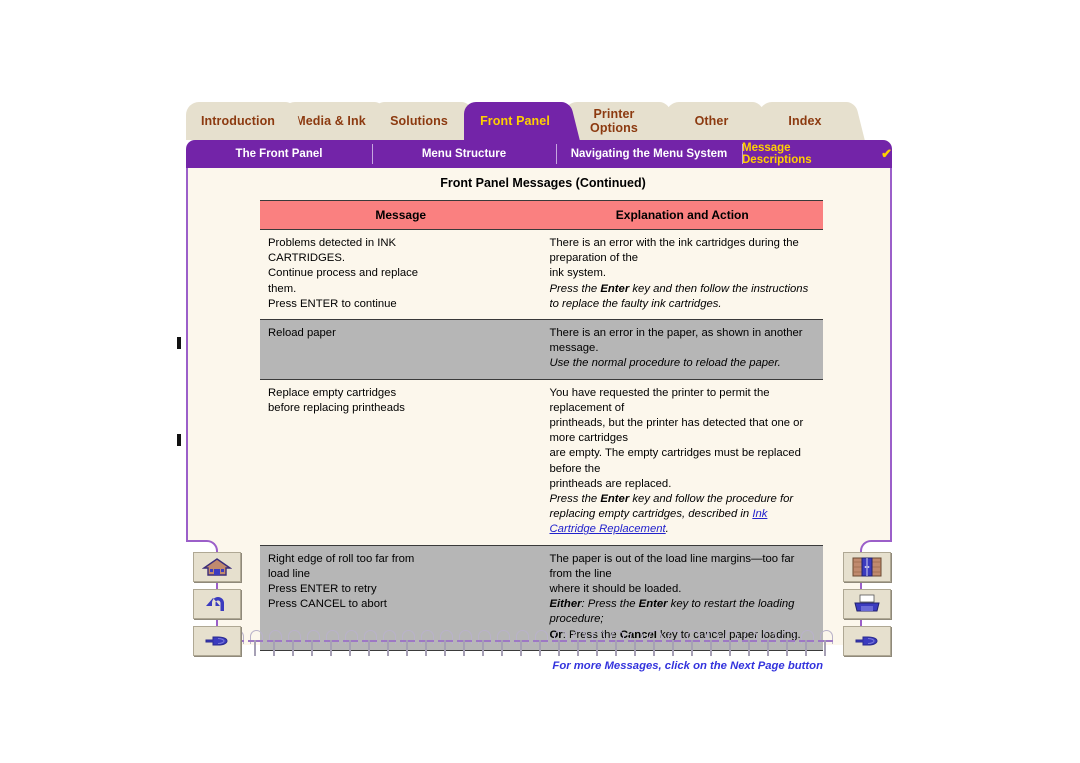  I want to click on printer-icon, so click(867, 604).